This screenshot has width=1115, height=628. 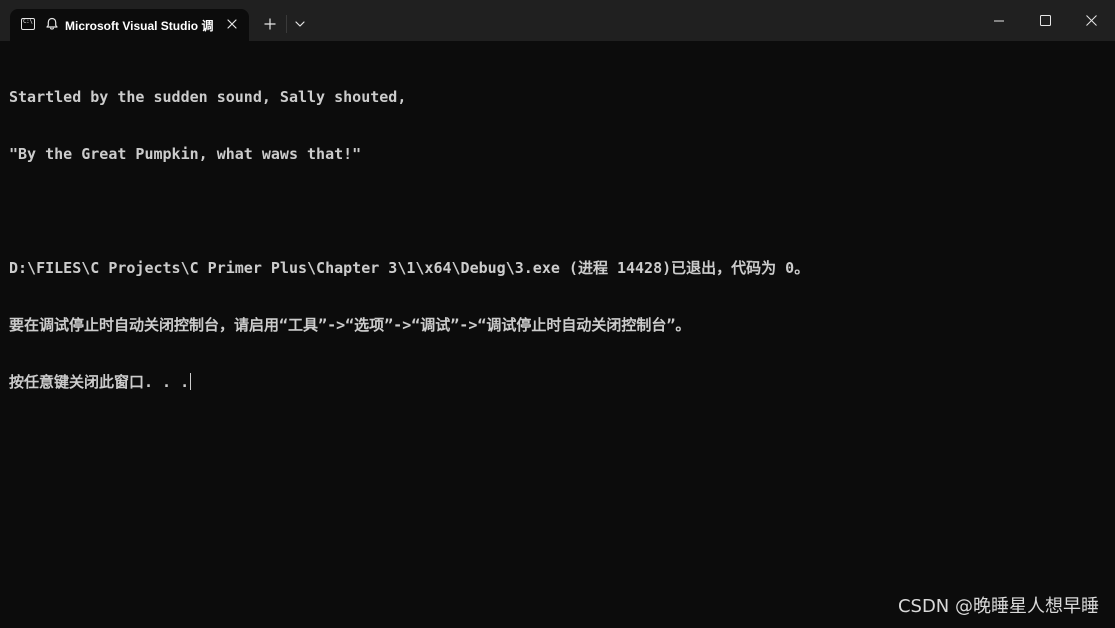 I want to click on title-bar: C:\ Microsoft Visual Studio 调, so click(x=557, y=20).